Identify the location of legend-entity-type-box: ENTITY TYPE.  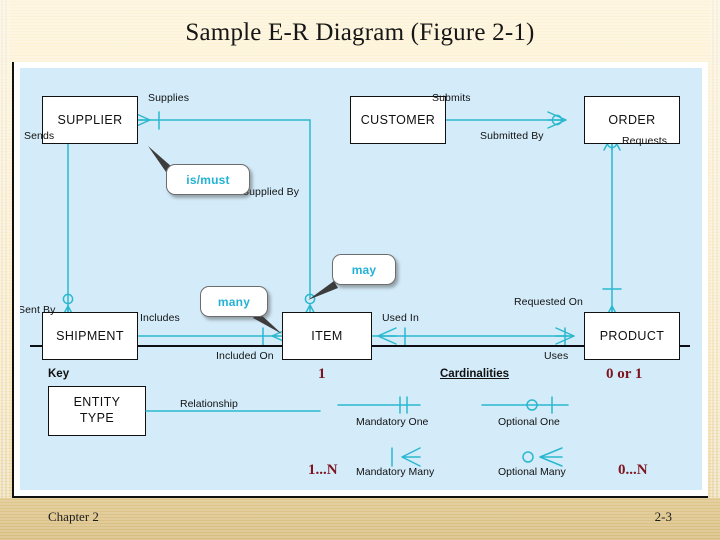
(97, 411).